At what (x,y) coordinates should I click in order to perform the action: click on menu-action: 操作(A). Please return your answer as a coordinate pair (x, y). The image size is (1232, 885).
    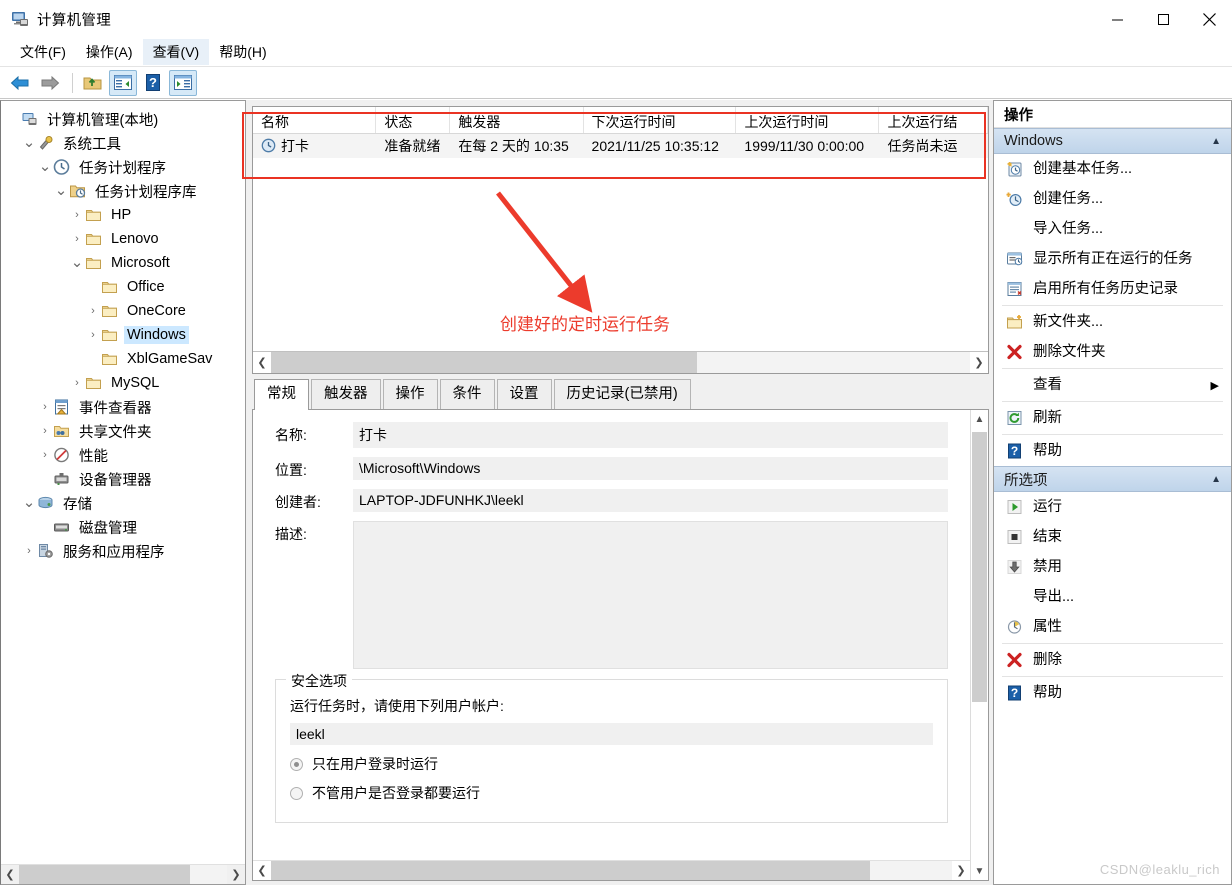
    Looking at the image, I should click on (109, 52).